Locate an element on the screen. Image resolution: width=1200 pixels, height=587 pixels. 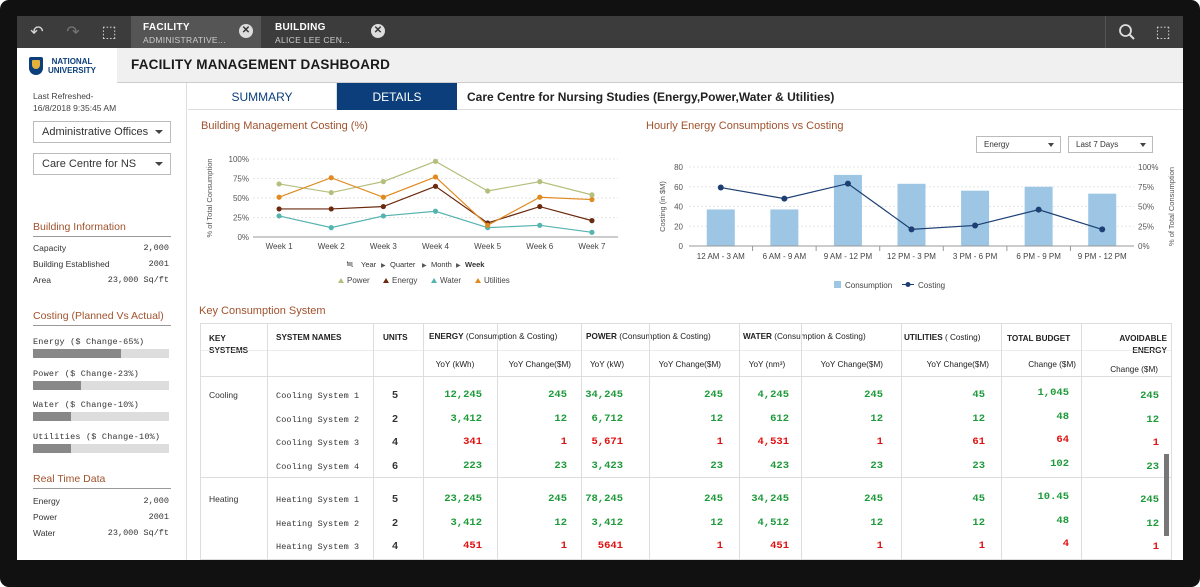
forward-icon: ↷ is located at coordinates (73, 32).